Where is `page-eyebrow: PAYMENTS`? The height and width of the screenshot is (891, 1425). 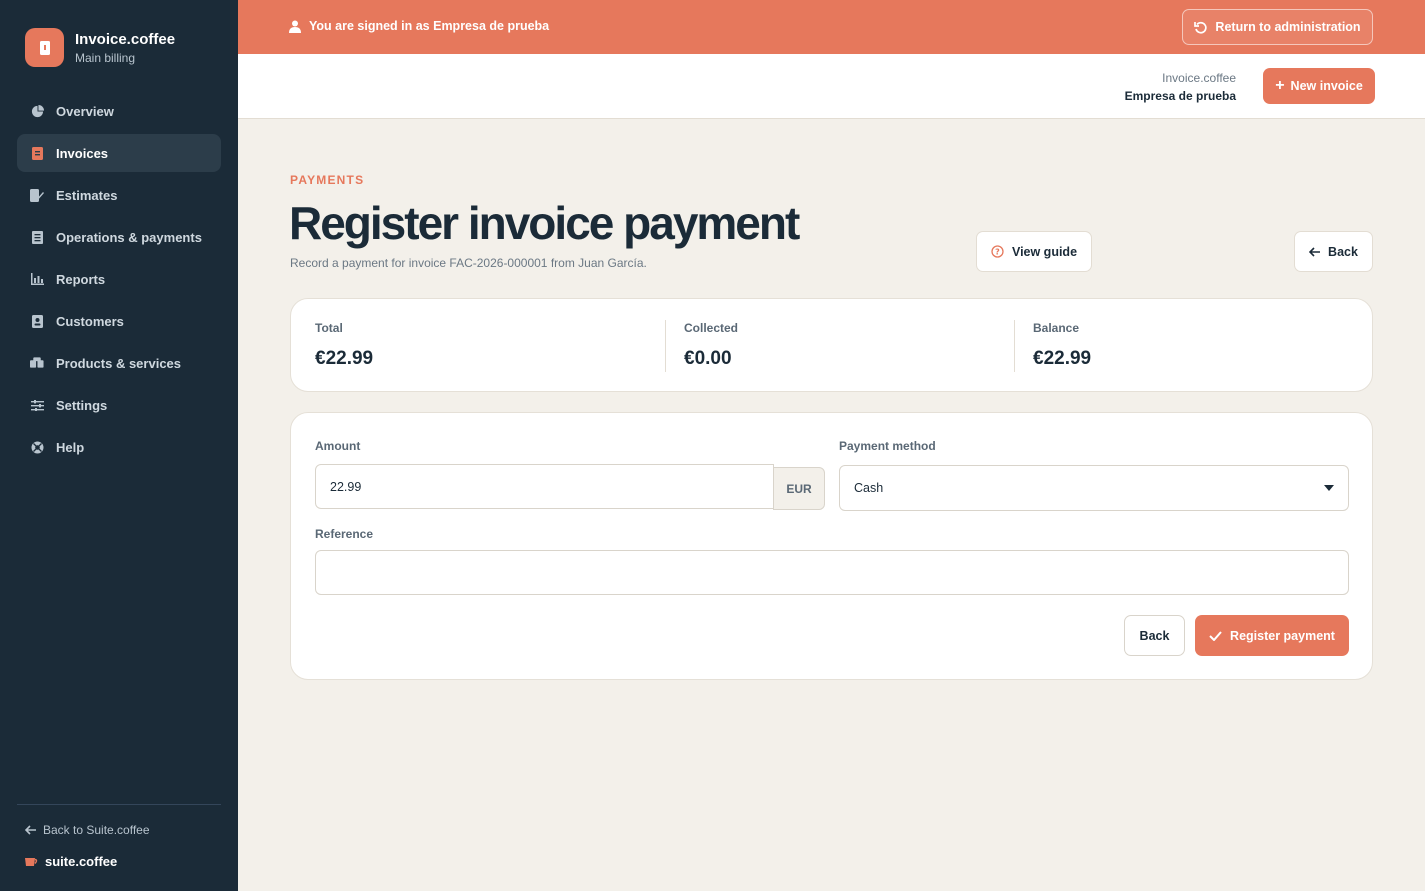
page-eyebrow: PAYMENTS is located at coordinates (327, 180).